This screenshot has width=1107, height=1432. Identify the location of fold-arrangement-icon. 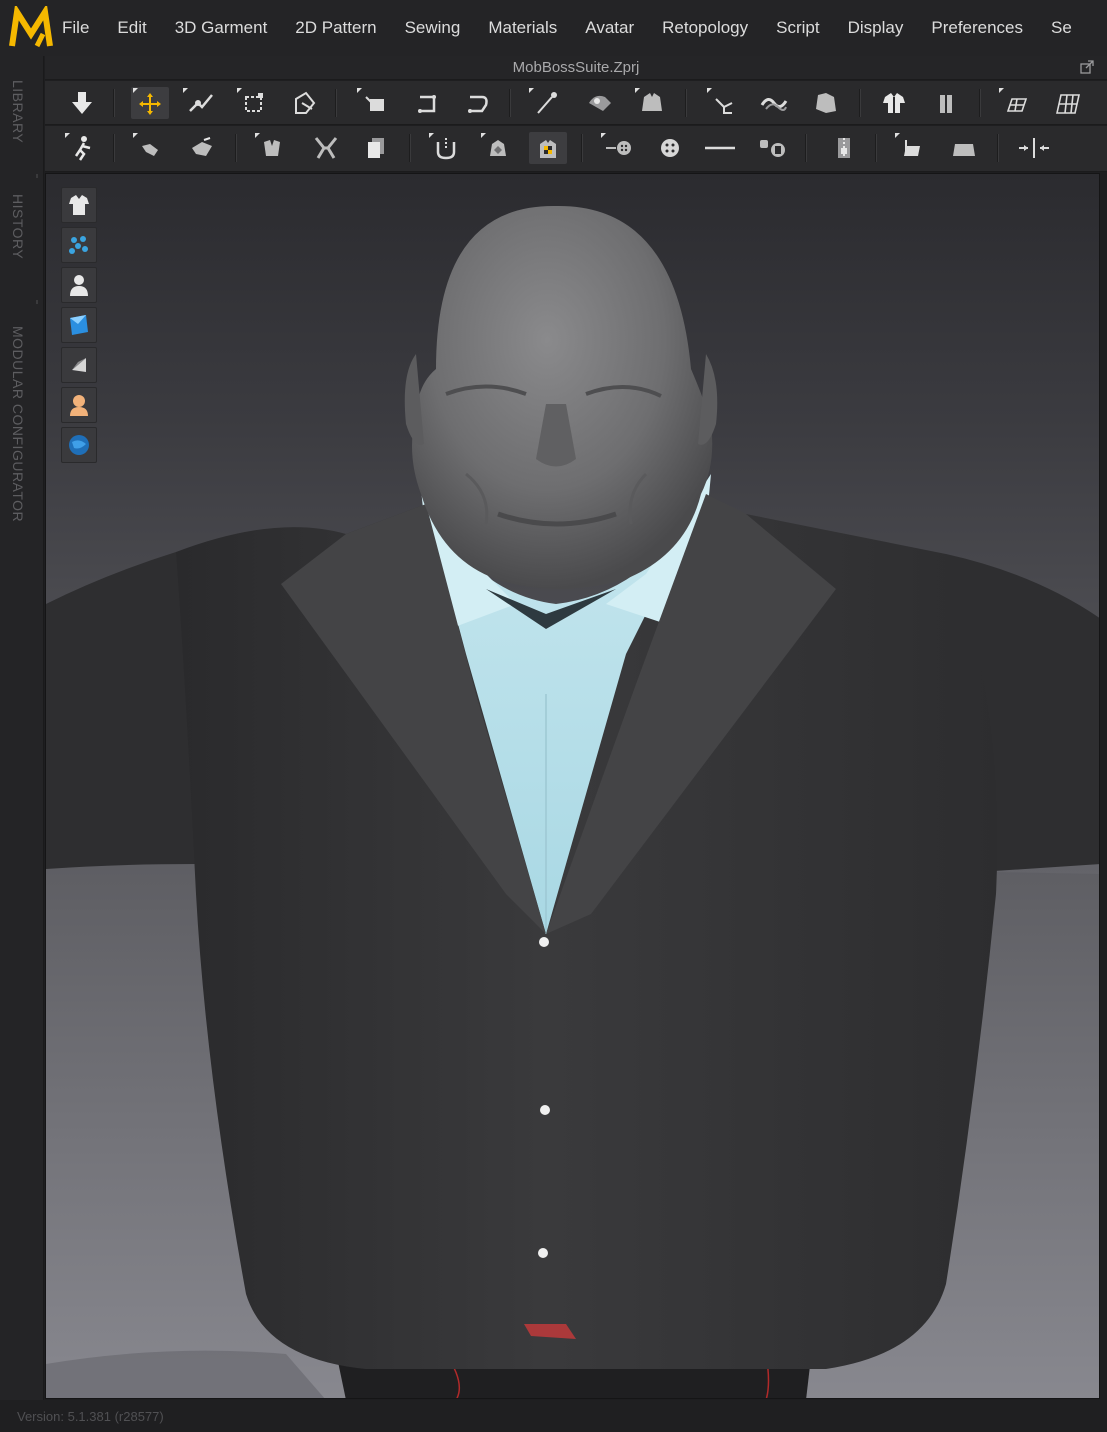
(374, 103).